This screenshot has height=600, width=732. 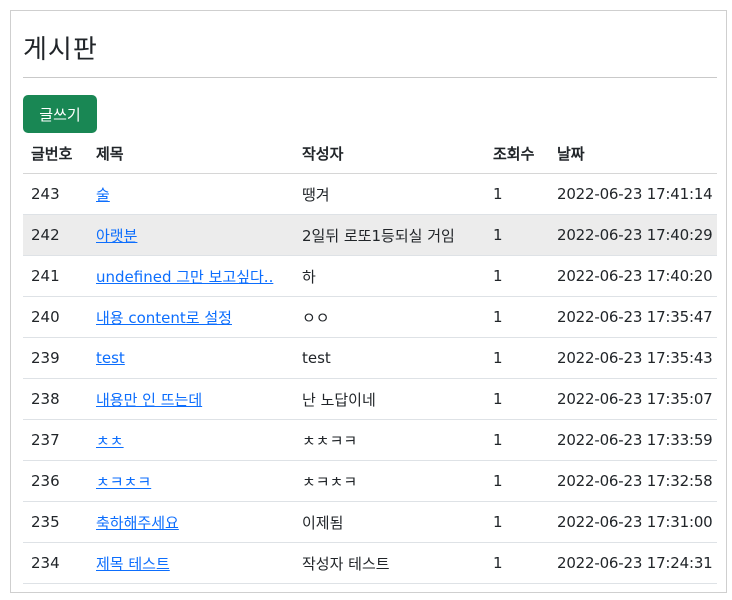 I want to click on table-row: 234 제목 테스트 작성자 테스트 1 2022-06-23 17:24:31, so click(x=370, y=563).